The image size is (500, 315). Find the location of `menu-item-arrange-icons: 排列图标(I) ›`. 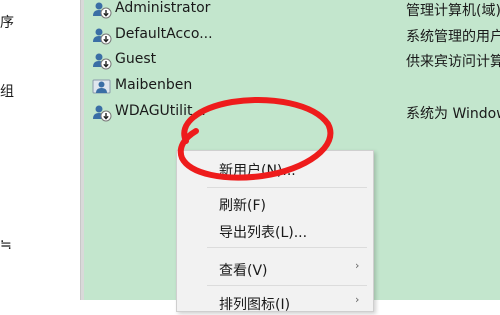

menu-item-arrange-icons: 排列图标(I) › is located at coordinates (275, 303).